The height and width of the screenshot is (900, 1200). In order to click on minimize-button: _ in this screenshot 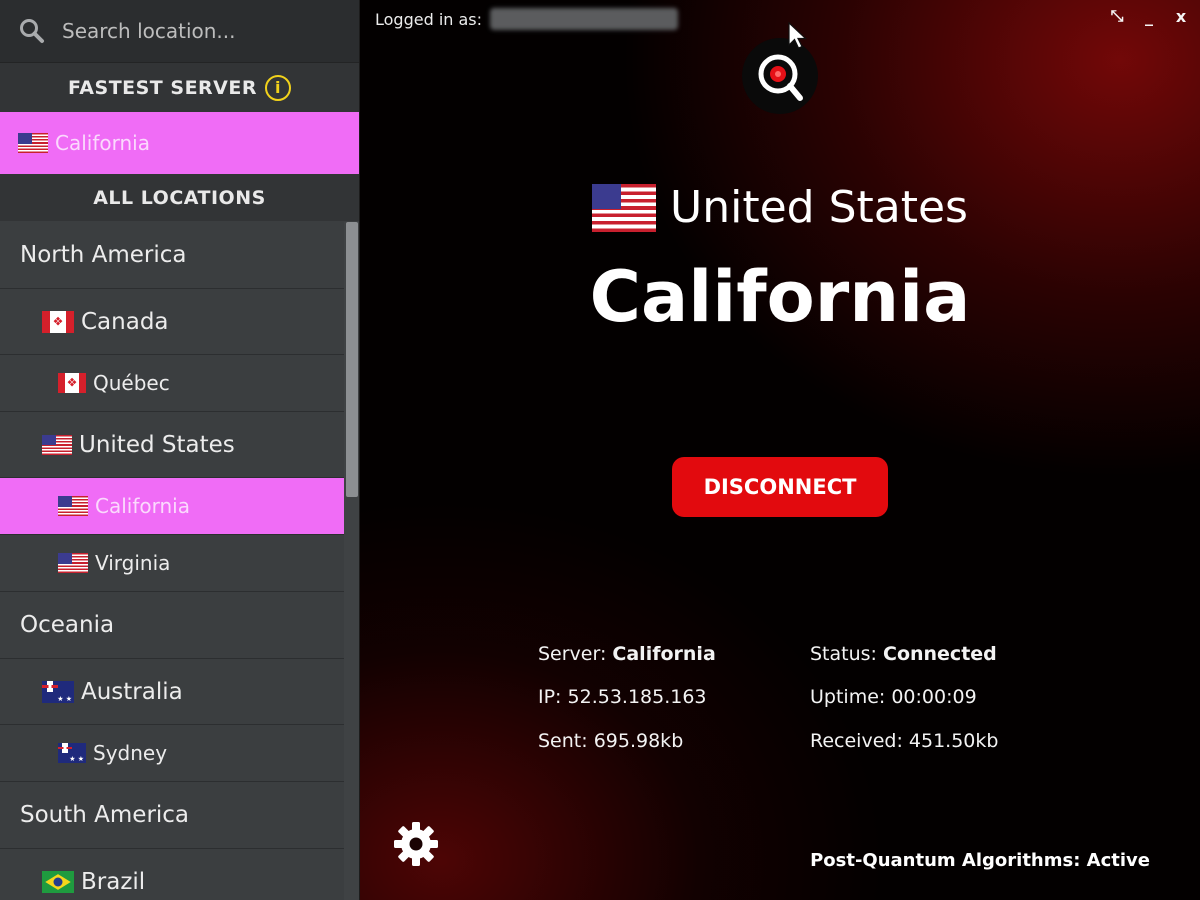, I will do `click(1149, 16)`.